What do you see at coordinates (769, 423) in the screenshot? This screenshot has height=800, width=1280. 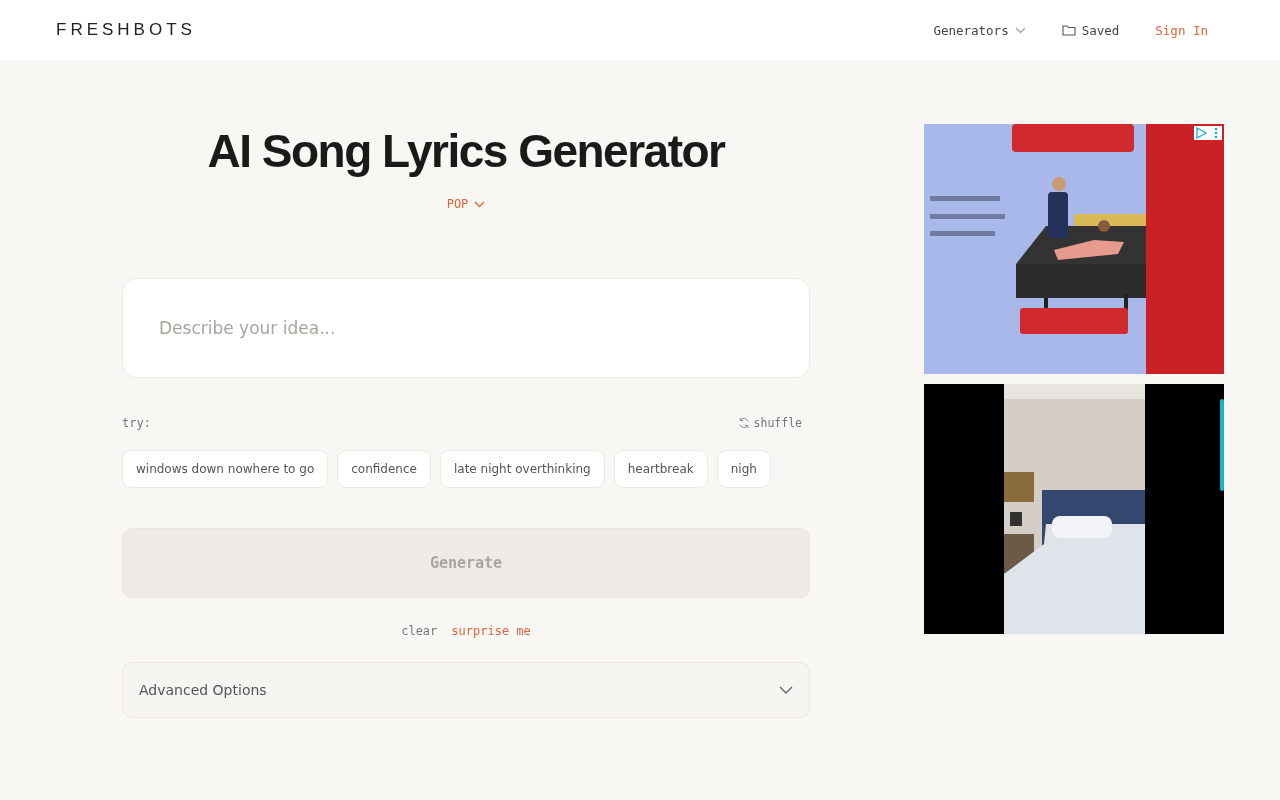 I see `shuffle-button: shuffle` at bounding box center [769, 423].